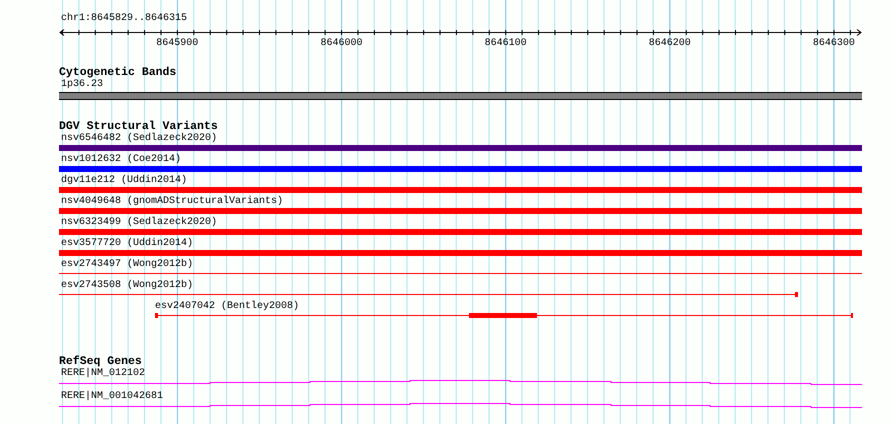 Image resolution: width=890 pixels, height=424 pixels. What do you see at coordinates (341, 43) in the screenshot?
I see `ruler-label: 8646000` at bounding box center [341, 43].